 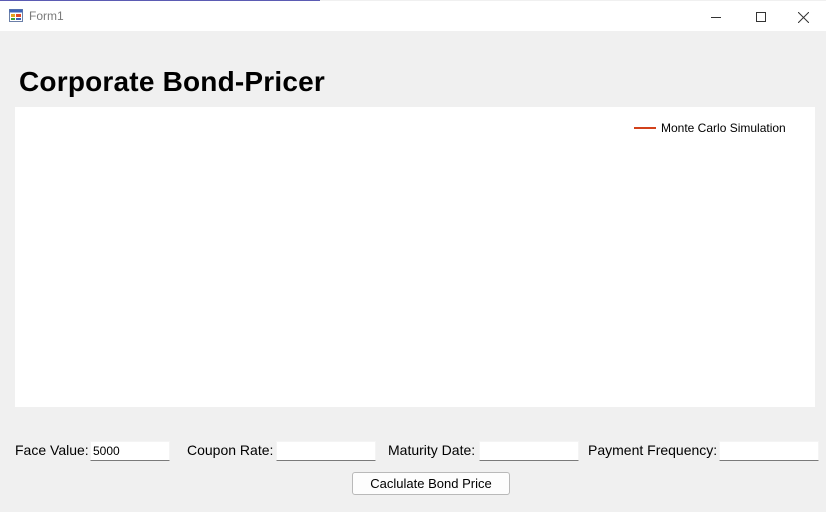 What do you see at coordinates (172, 81) in the screenshot?
I see `page-title: Corporate Bond-Pricer` at bounding box center [172, 81].